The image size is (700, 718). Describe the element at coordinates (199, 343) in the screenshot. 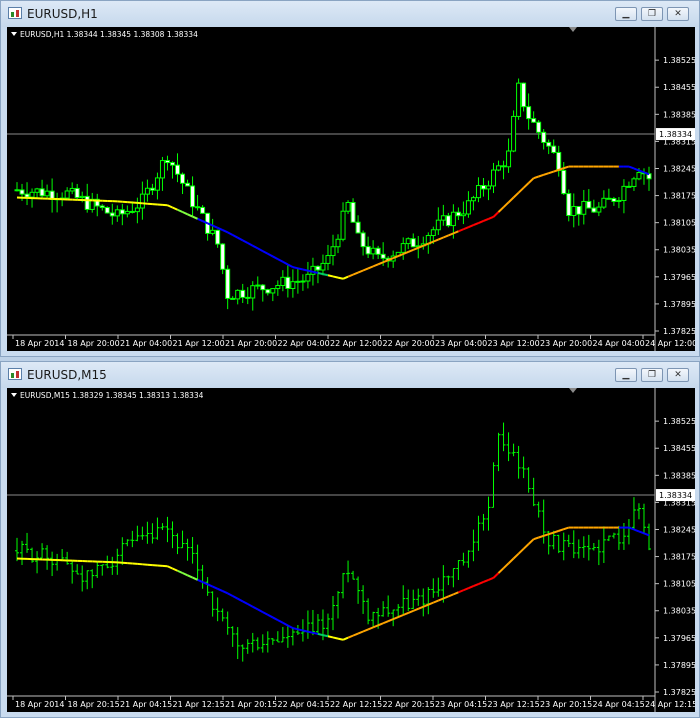

I see `time-tick-label: 21 Apr 12:00` at that location.